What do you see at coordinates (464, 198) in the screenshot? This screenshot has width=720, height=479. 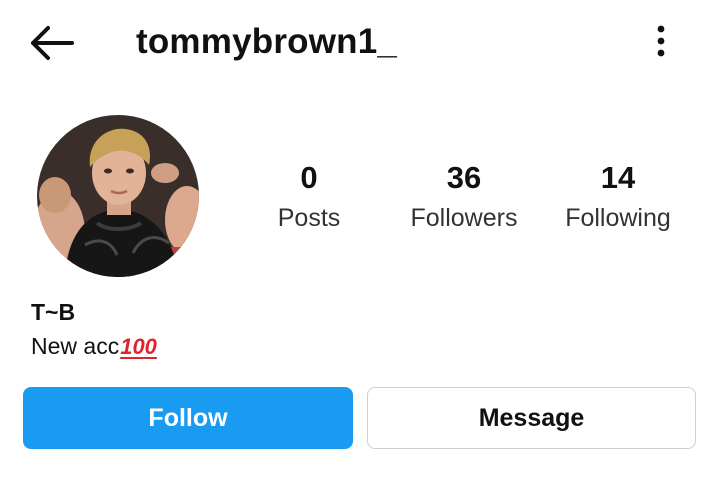 I see `followers-count: 36 Followers` at bounding box center [464, 198].